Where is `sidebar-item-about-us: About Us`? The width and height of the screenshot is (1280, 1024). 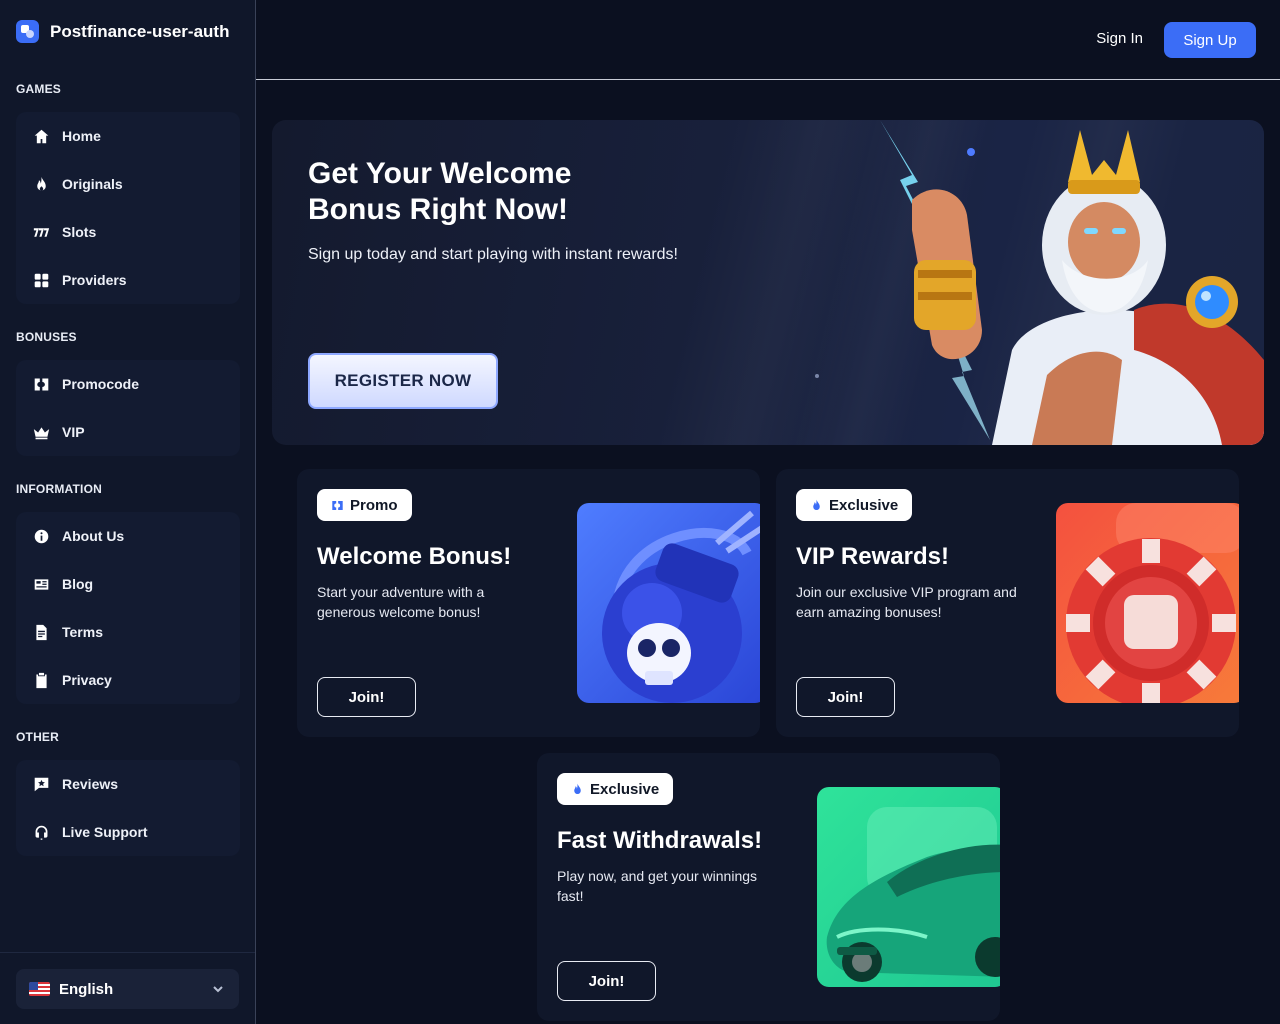
sidebar-item-about-us: About Us is located at coordinates (128, 536).